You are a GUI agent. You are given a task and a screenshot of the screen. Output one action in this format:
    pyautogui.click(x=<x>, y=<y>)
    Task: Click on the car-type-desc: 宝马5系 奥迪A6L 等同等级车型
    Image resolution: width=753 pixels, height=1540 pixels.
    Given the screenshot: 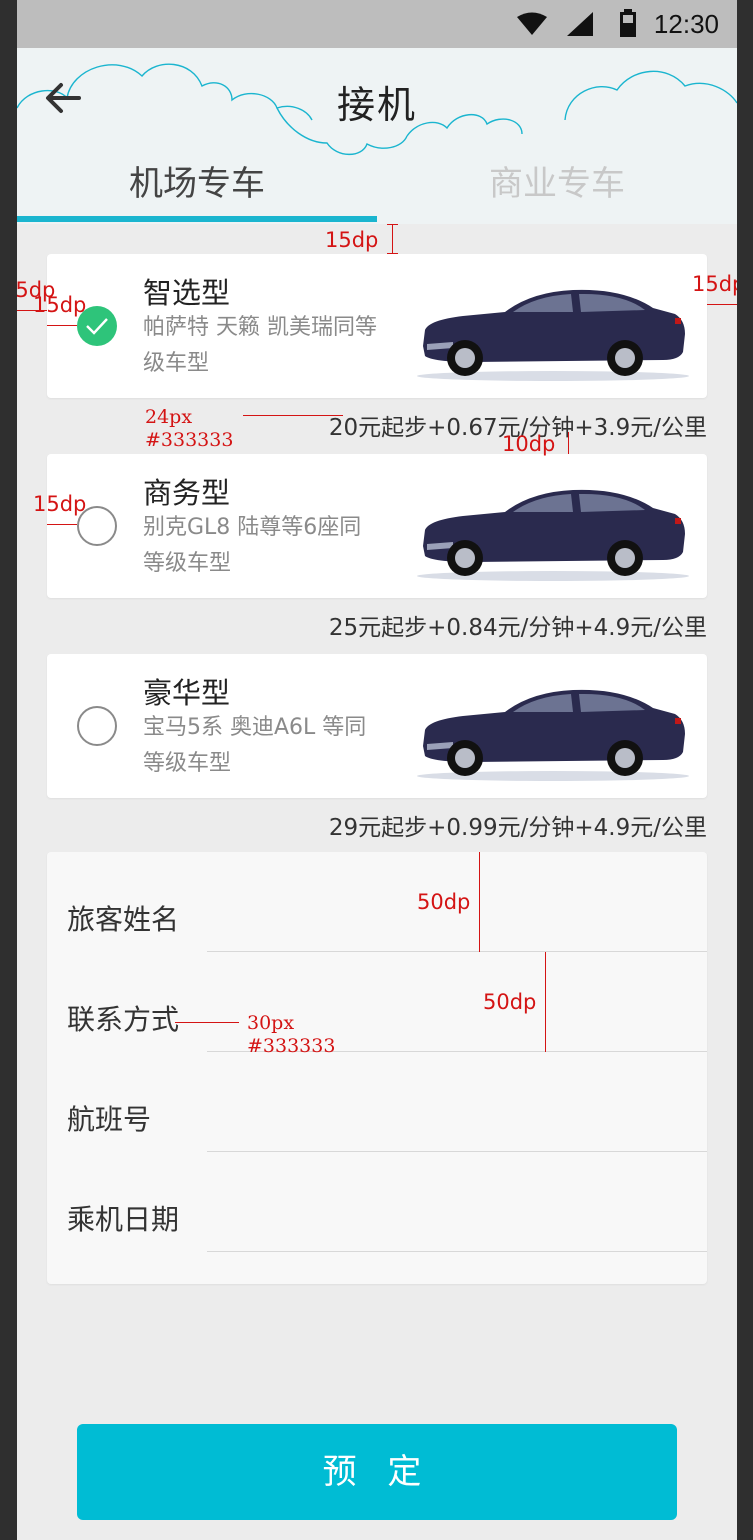 What is the action you would take?
    pyautogui.click(x=255, y=745)
    